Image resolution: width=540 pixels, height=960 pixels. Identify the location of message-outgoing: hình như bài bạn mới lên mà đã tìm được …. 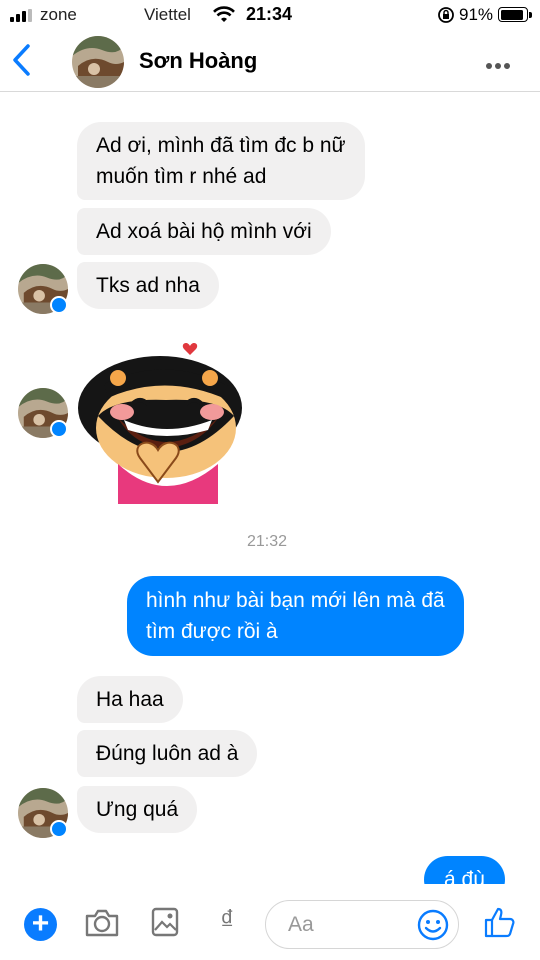
(295, 616).